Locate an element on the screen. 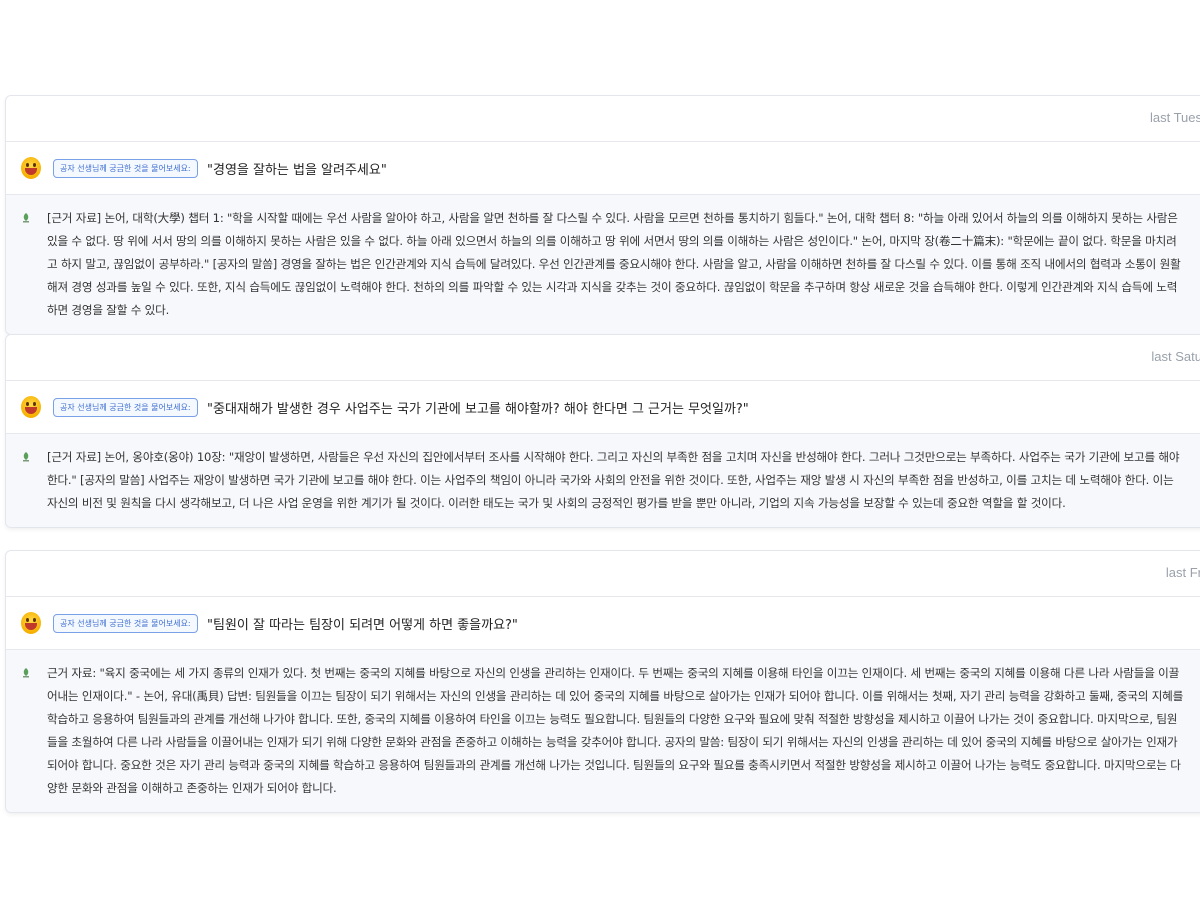 The height and width of the screenshot is (900, 1200). card-header: last Satu is located at coordinates (603, 358).